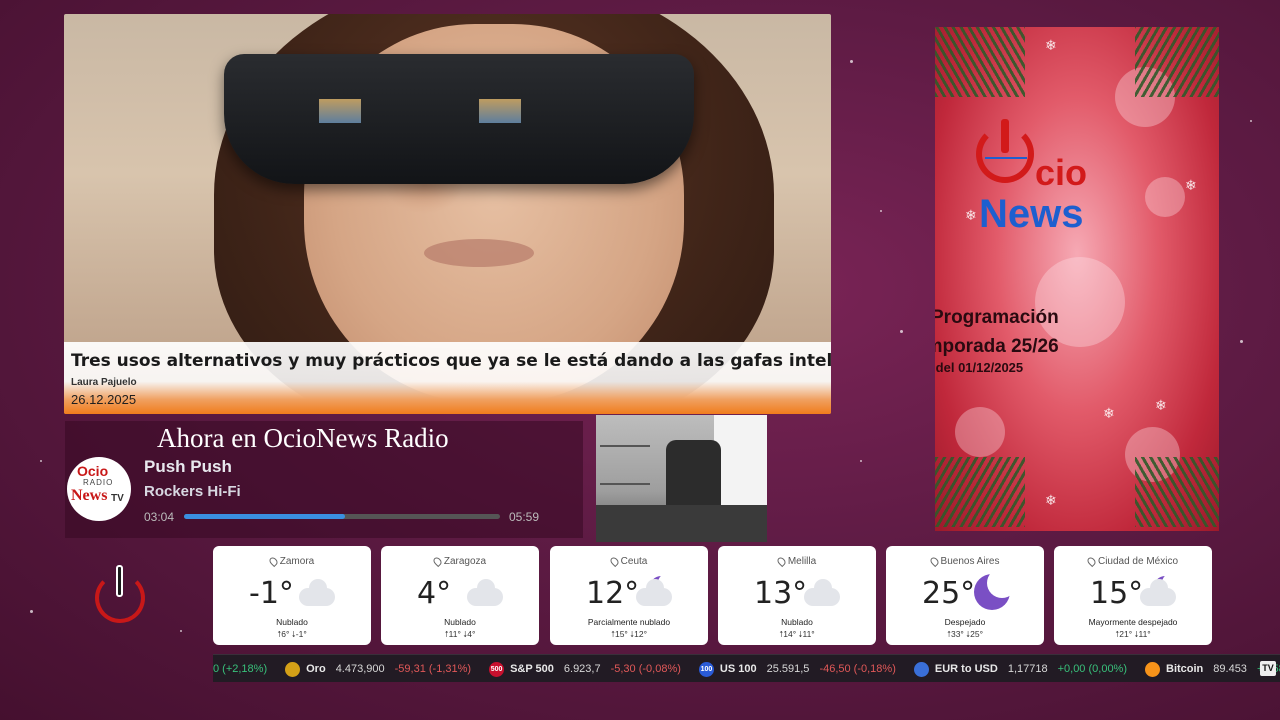 The image size is (1280, 720). Describe the element at coordinates (788, 669) in the screenshot. I see `ticker-value: 25.591,5` at that location.